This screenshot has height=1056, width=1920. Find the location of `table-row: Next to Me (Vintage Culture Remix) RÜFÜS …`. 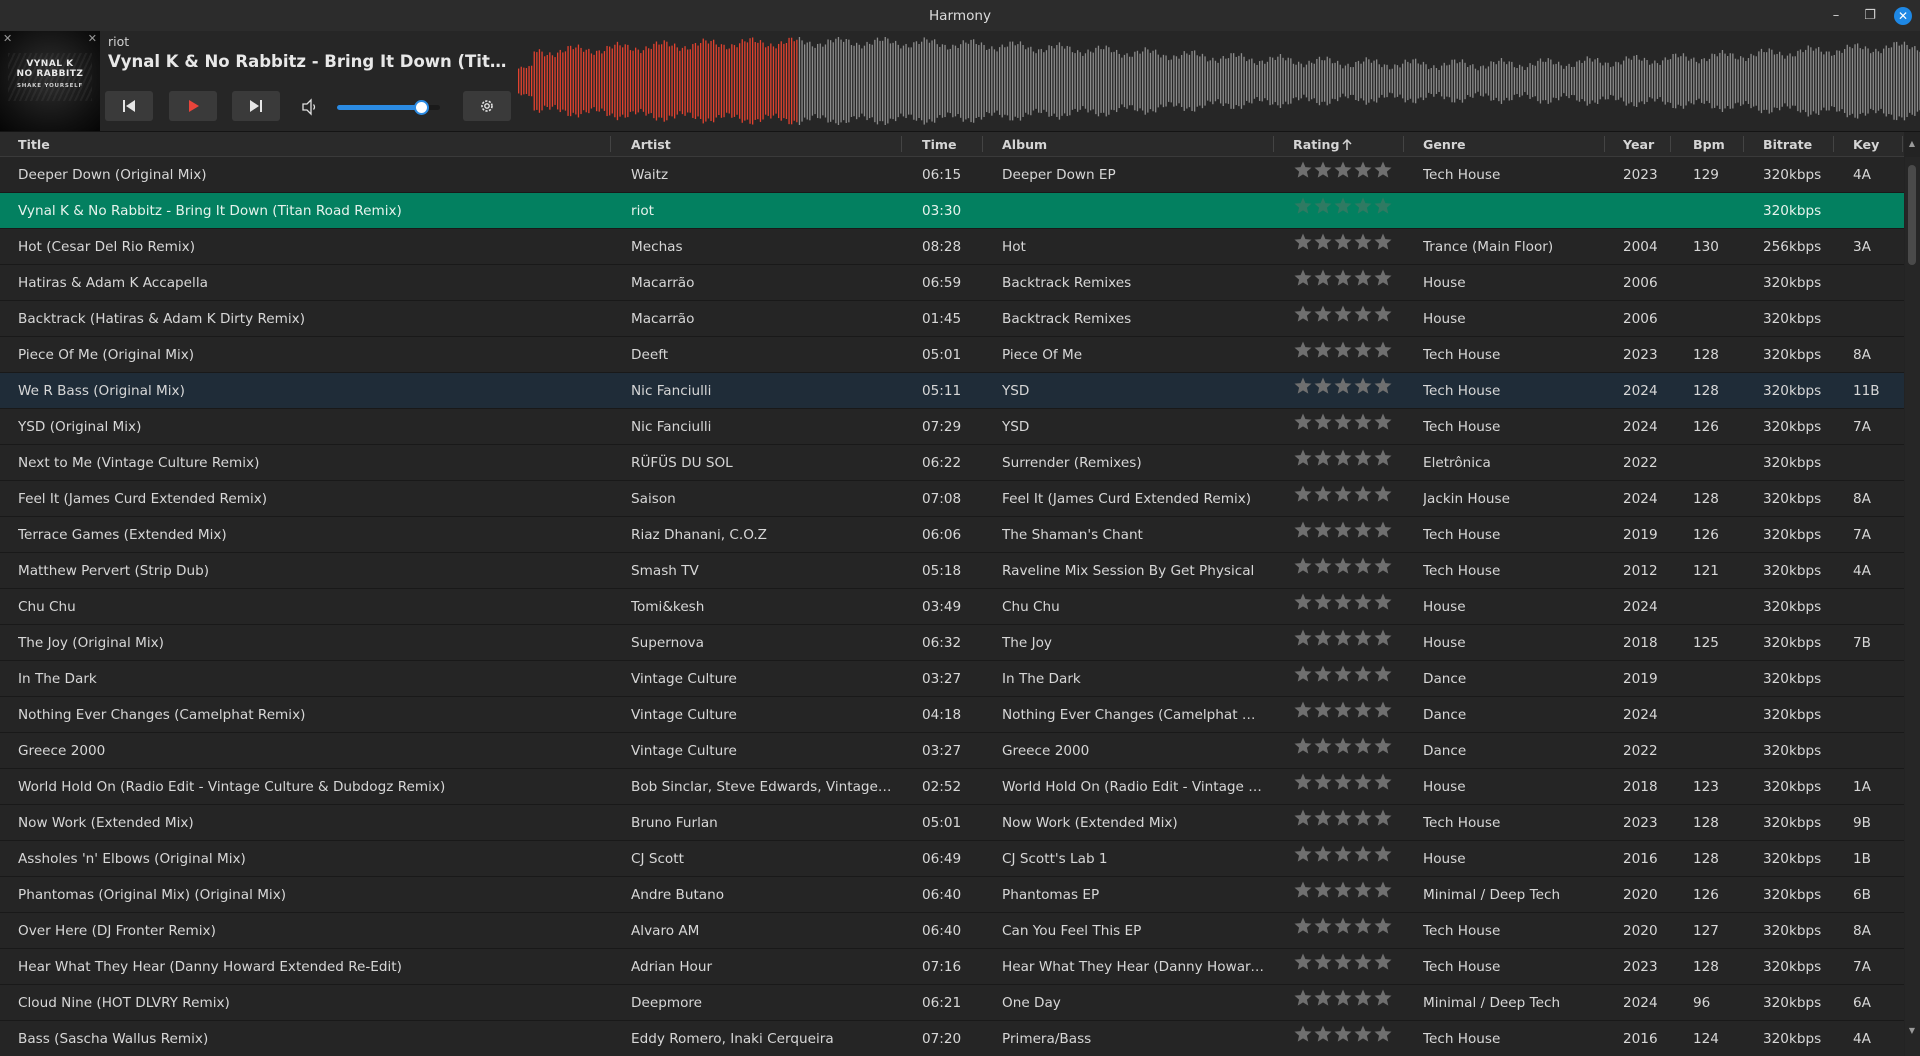

table-row: Next to Me (Vintage Culture Remix) RÜFÜS … is located at coordinates (952, 463).